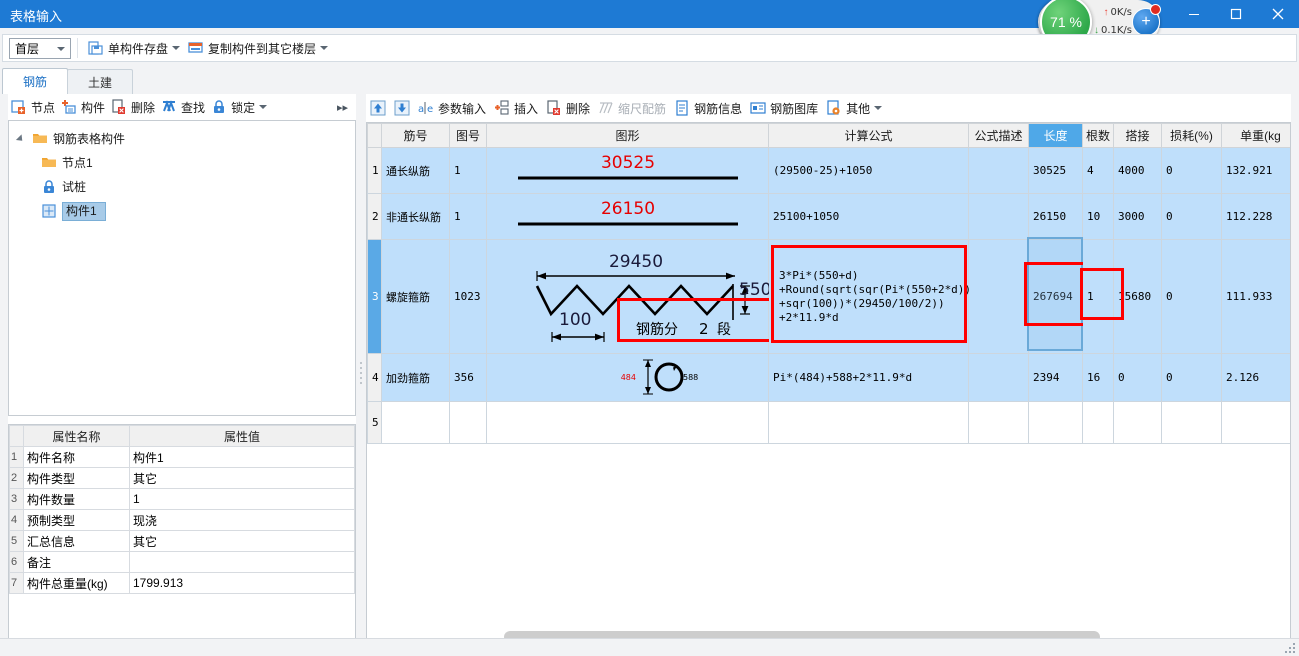 The image size is (1299, 656). I want to click on cell-shape-straight-bar: 30525, so click(627, 170).